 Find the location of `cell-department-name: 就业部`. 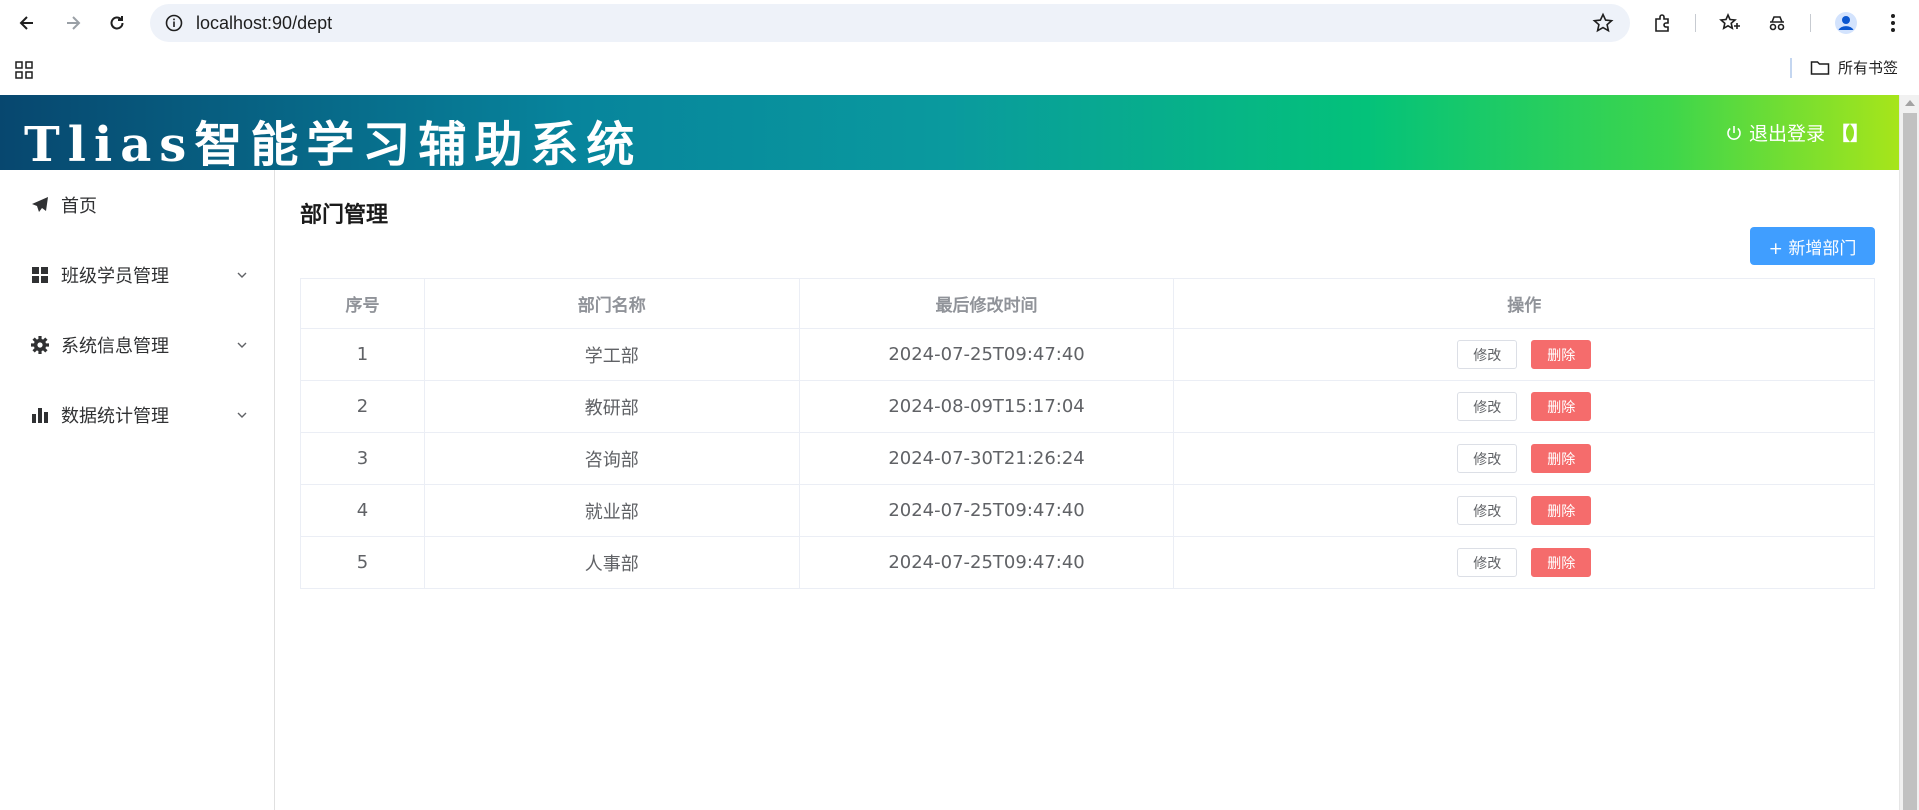

cell-department-name: 就业部 is located at coordinates (611, 510).